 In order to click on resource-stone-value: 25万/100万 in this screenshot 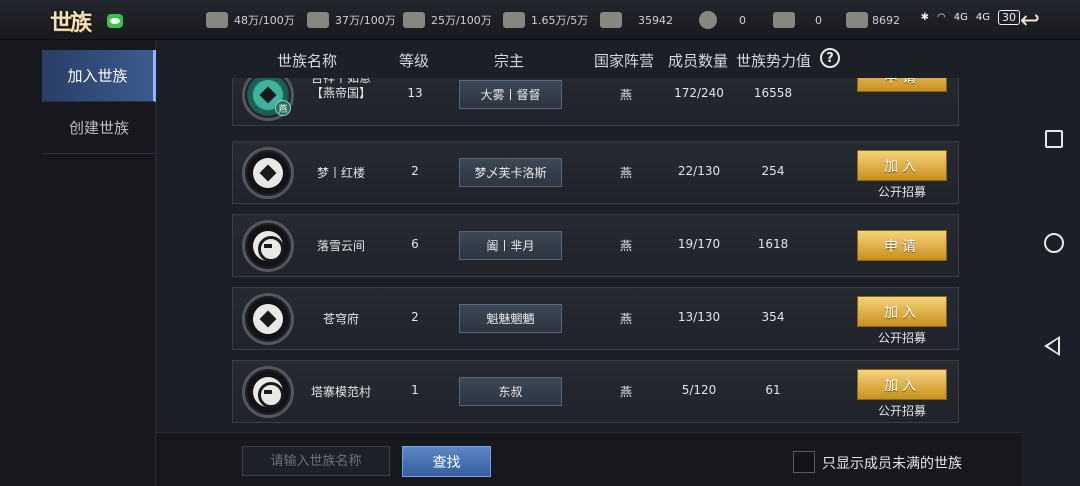, I will do `click(461, 20)`.